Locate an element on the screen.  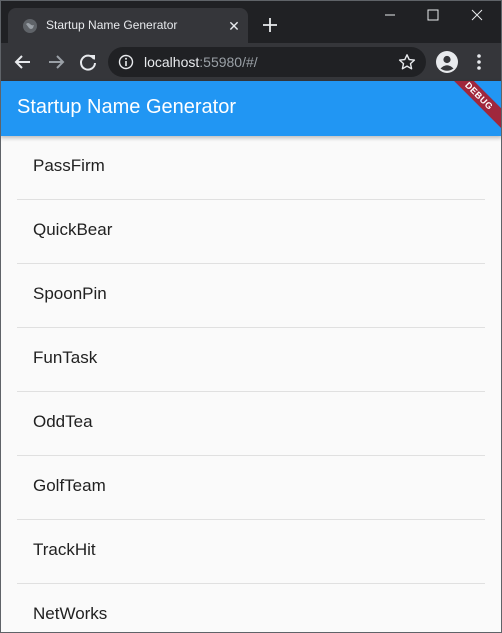
debug-banner: DEBUG is located at coordinates (472, 107).